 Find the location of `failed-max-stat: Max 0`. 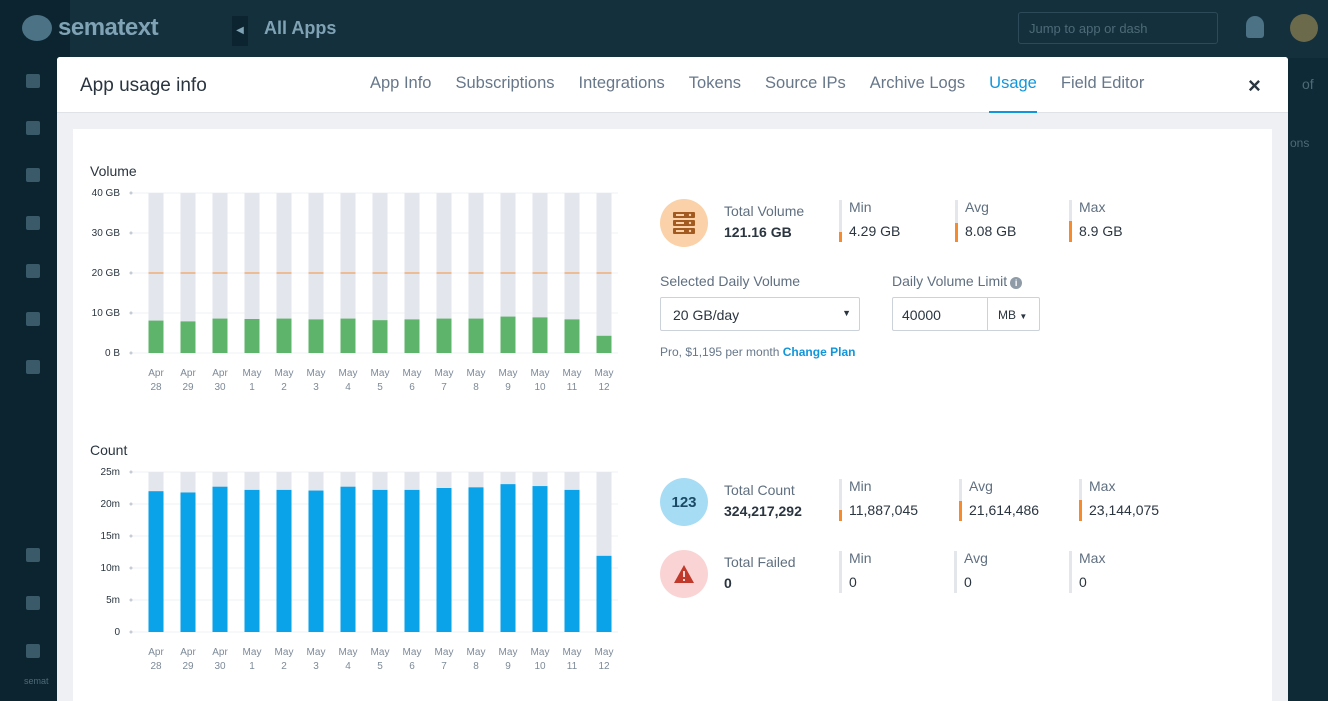

failed-max-stat: Max 0 is located at coordinates (1087, 572).